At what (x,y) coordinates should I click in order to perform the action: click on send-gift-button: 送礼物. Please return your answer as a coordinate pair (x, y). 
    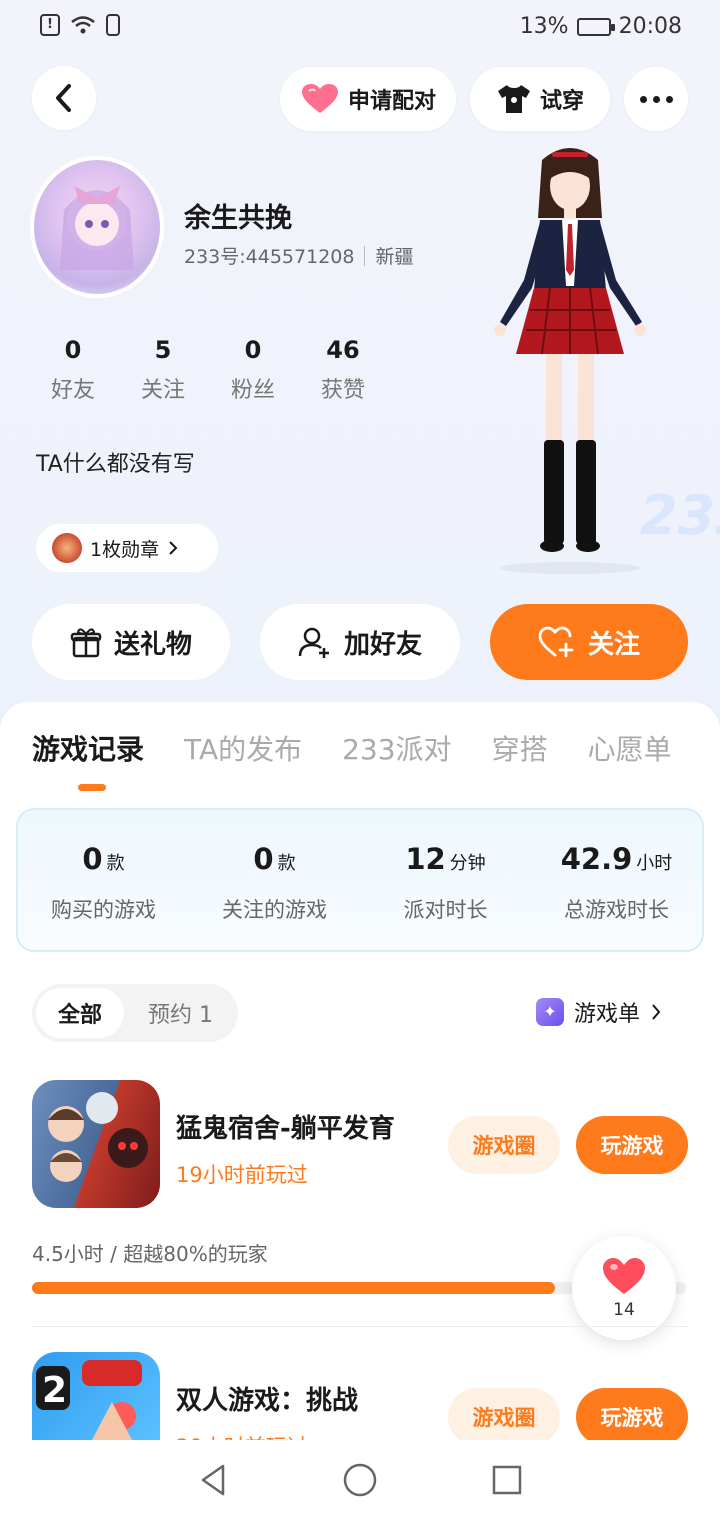
    Looking at the image, I should click on (131, 642).